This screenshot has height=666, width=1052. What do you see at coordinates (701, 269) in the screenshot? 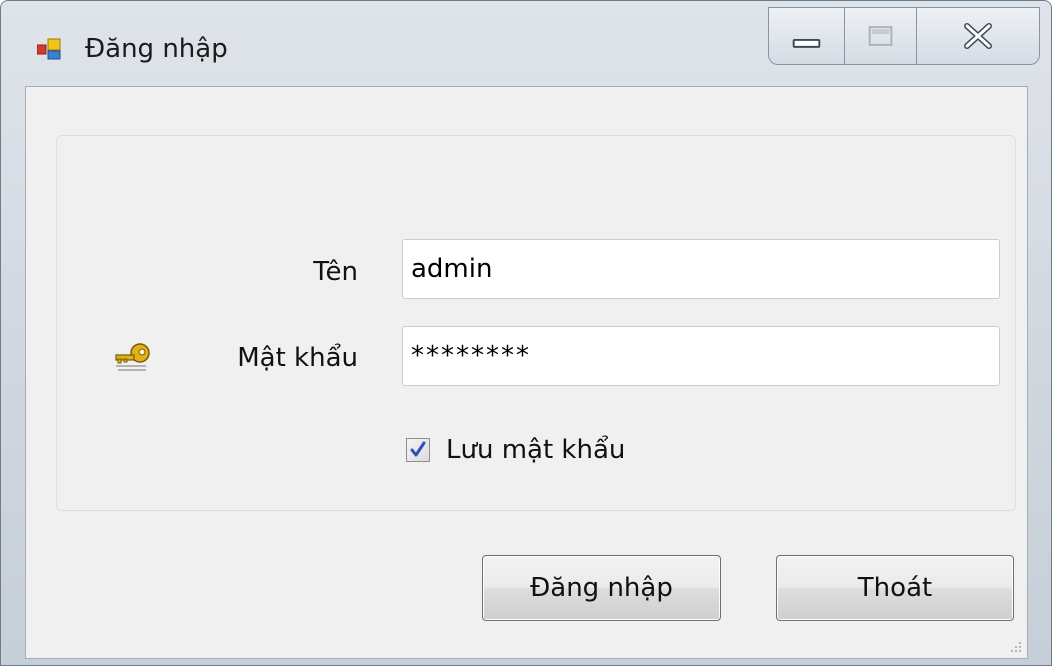
I see `username-input` at bounding box center [701, 269].